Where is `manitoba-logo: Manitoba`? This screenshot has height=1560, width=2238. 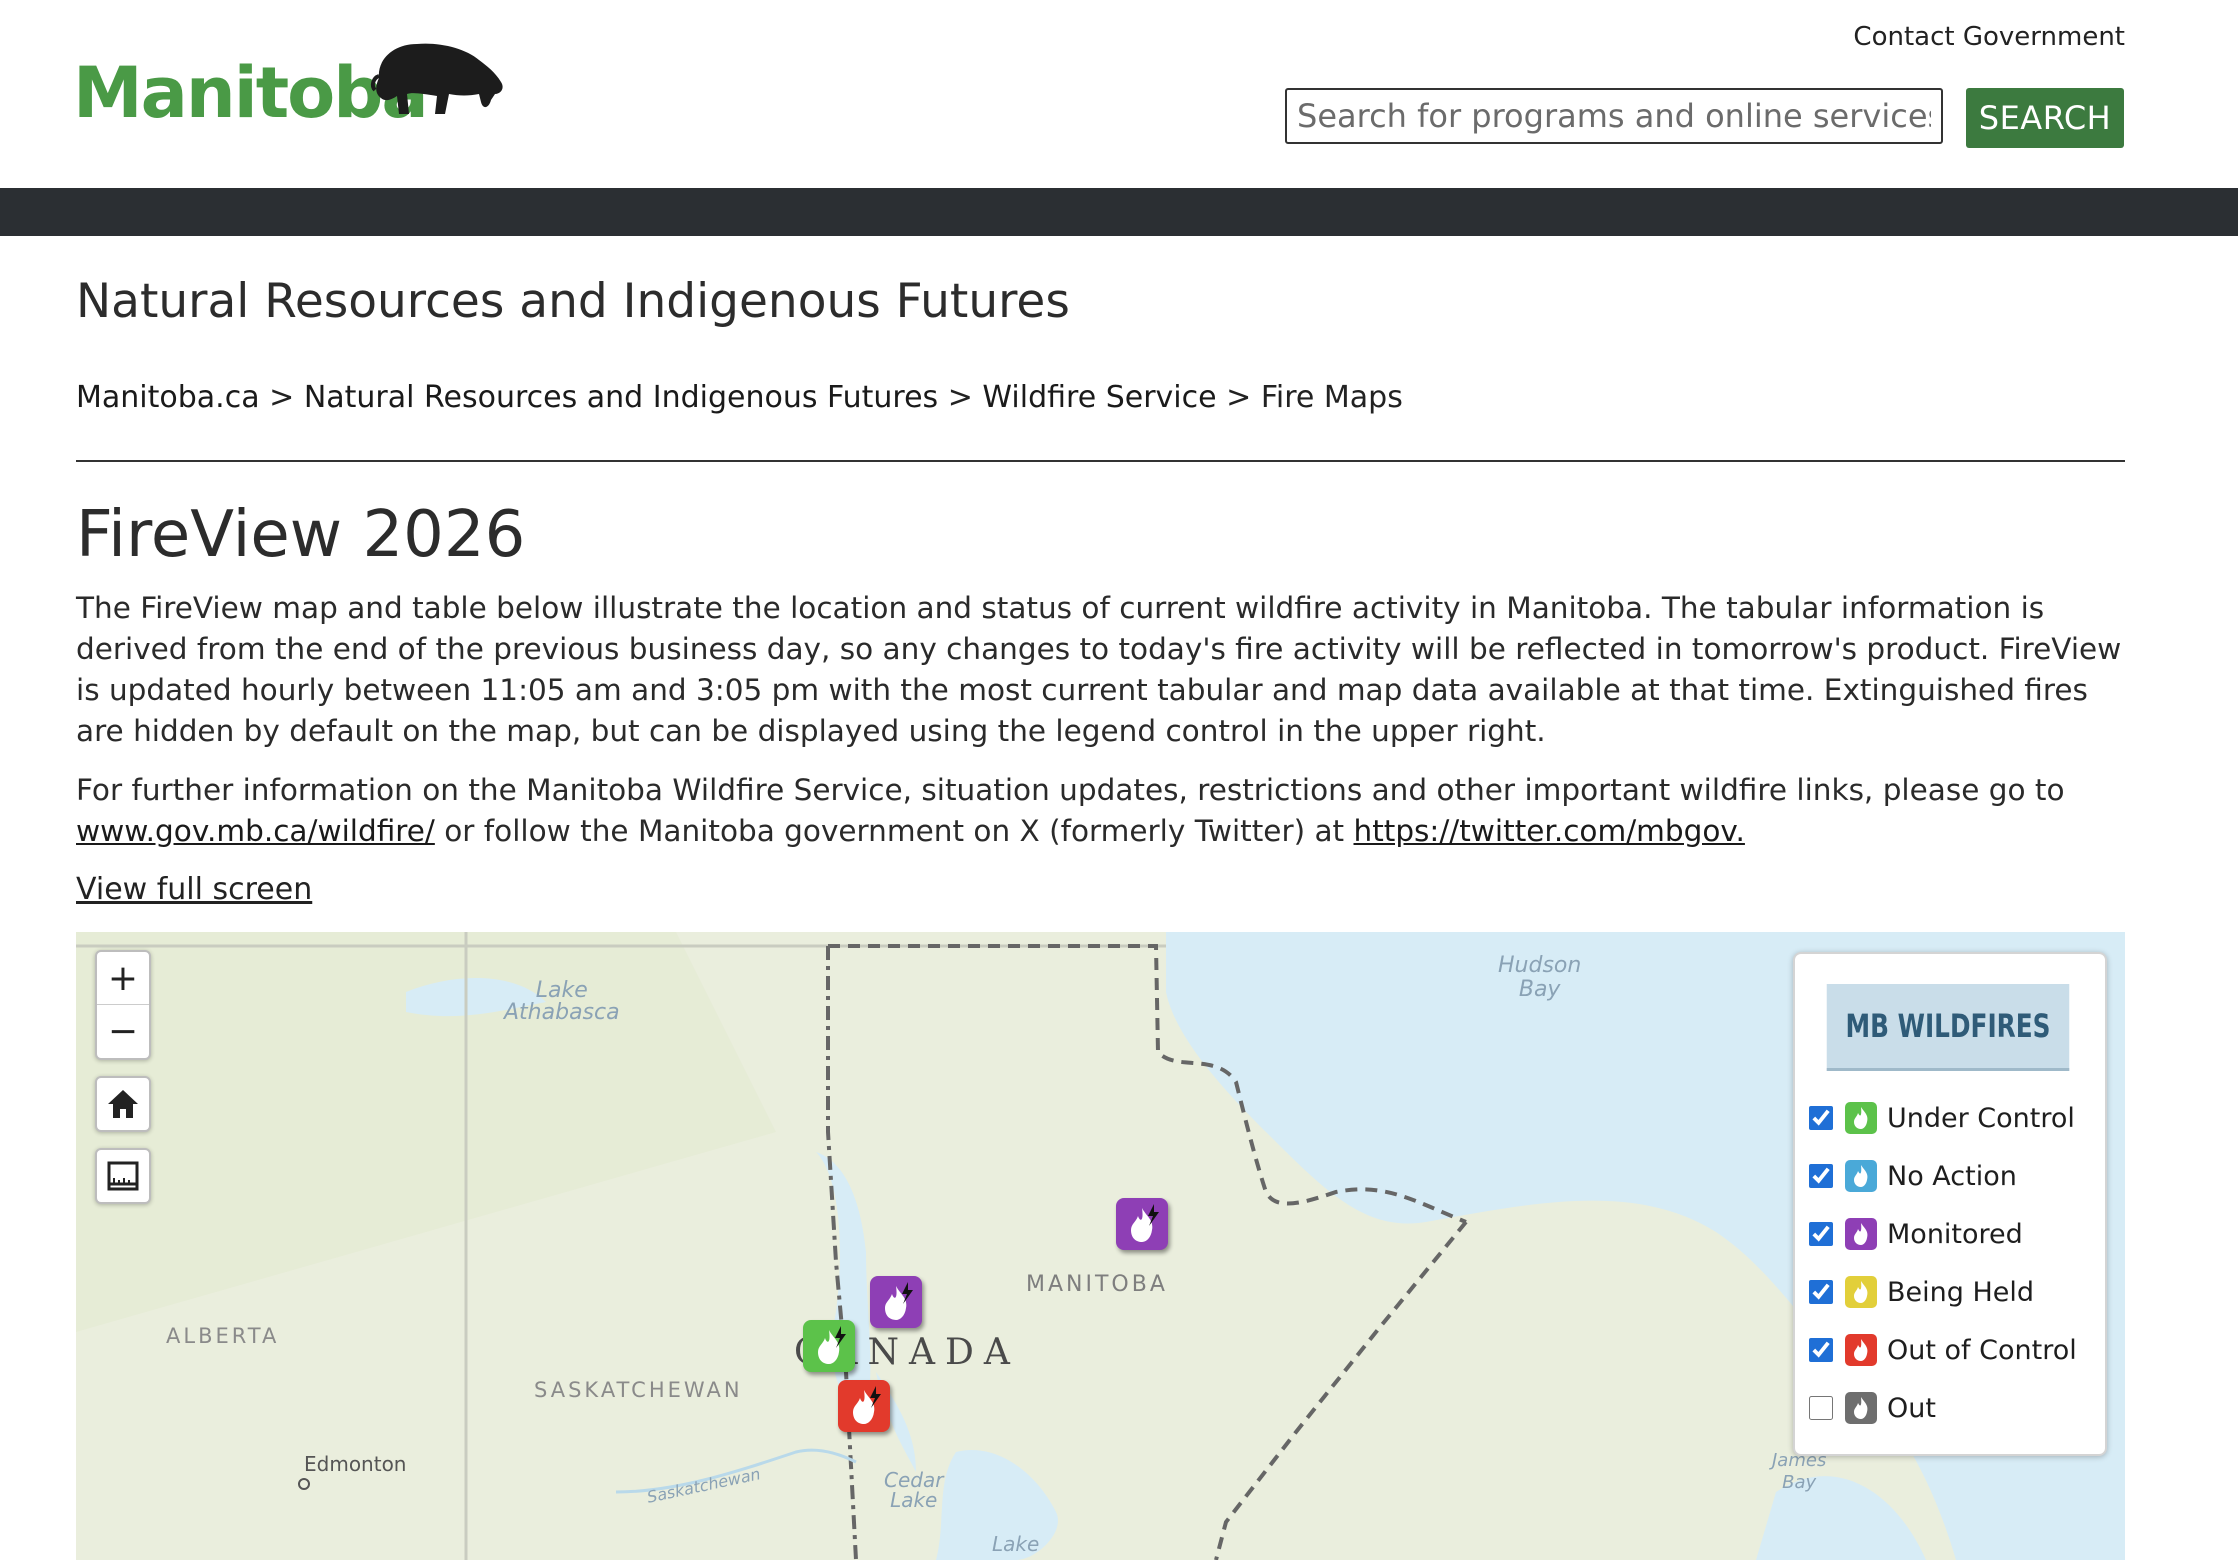 manitoba-logo: Manitoba is located at coordinates (293, 86).